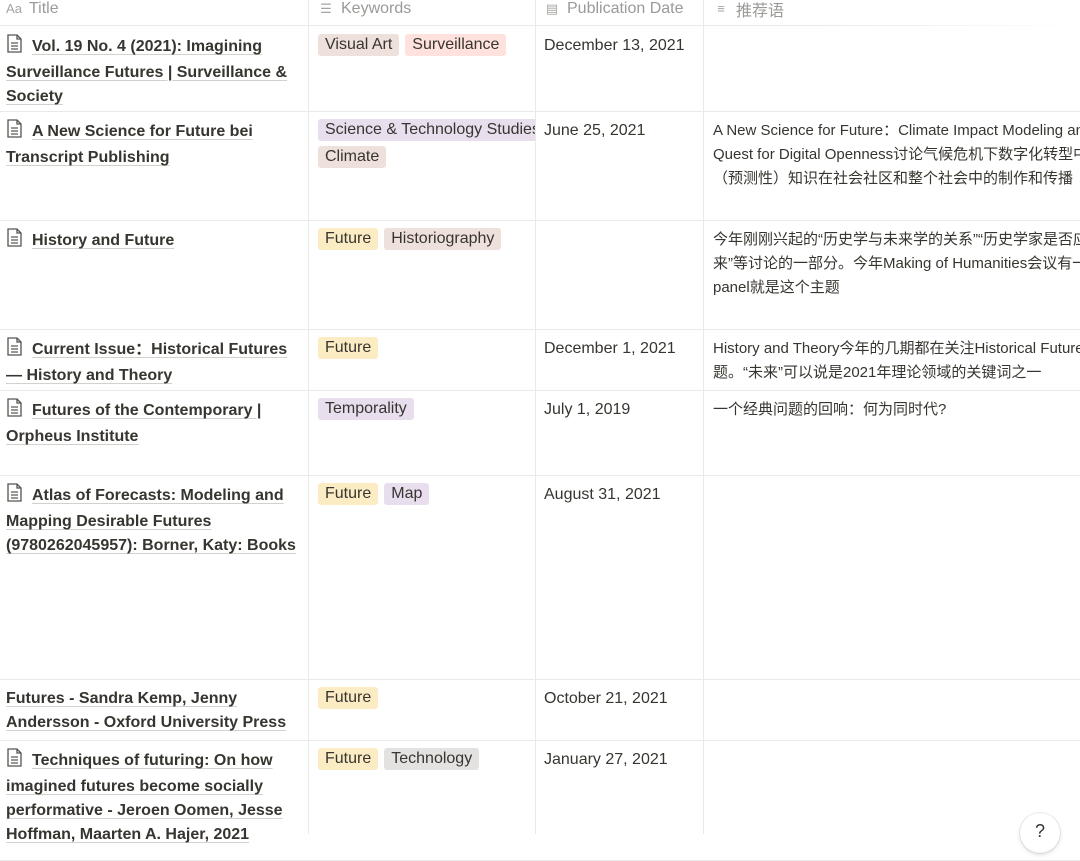 The height and width of the screenshot is (861, 1080). What do you see at coordinates (625, 8) in the screenshot?
I see `column-header-label: Publication Date` at bounding box center [625, 8].